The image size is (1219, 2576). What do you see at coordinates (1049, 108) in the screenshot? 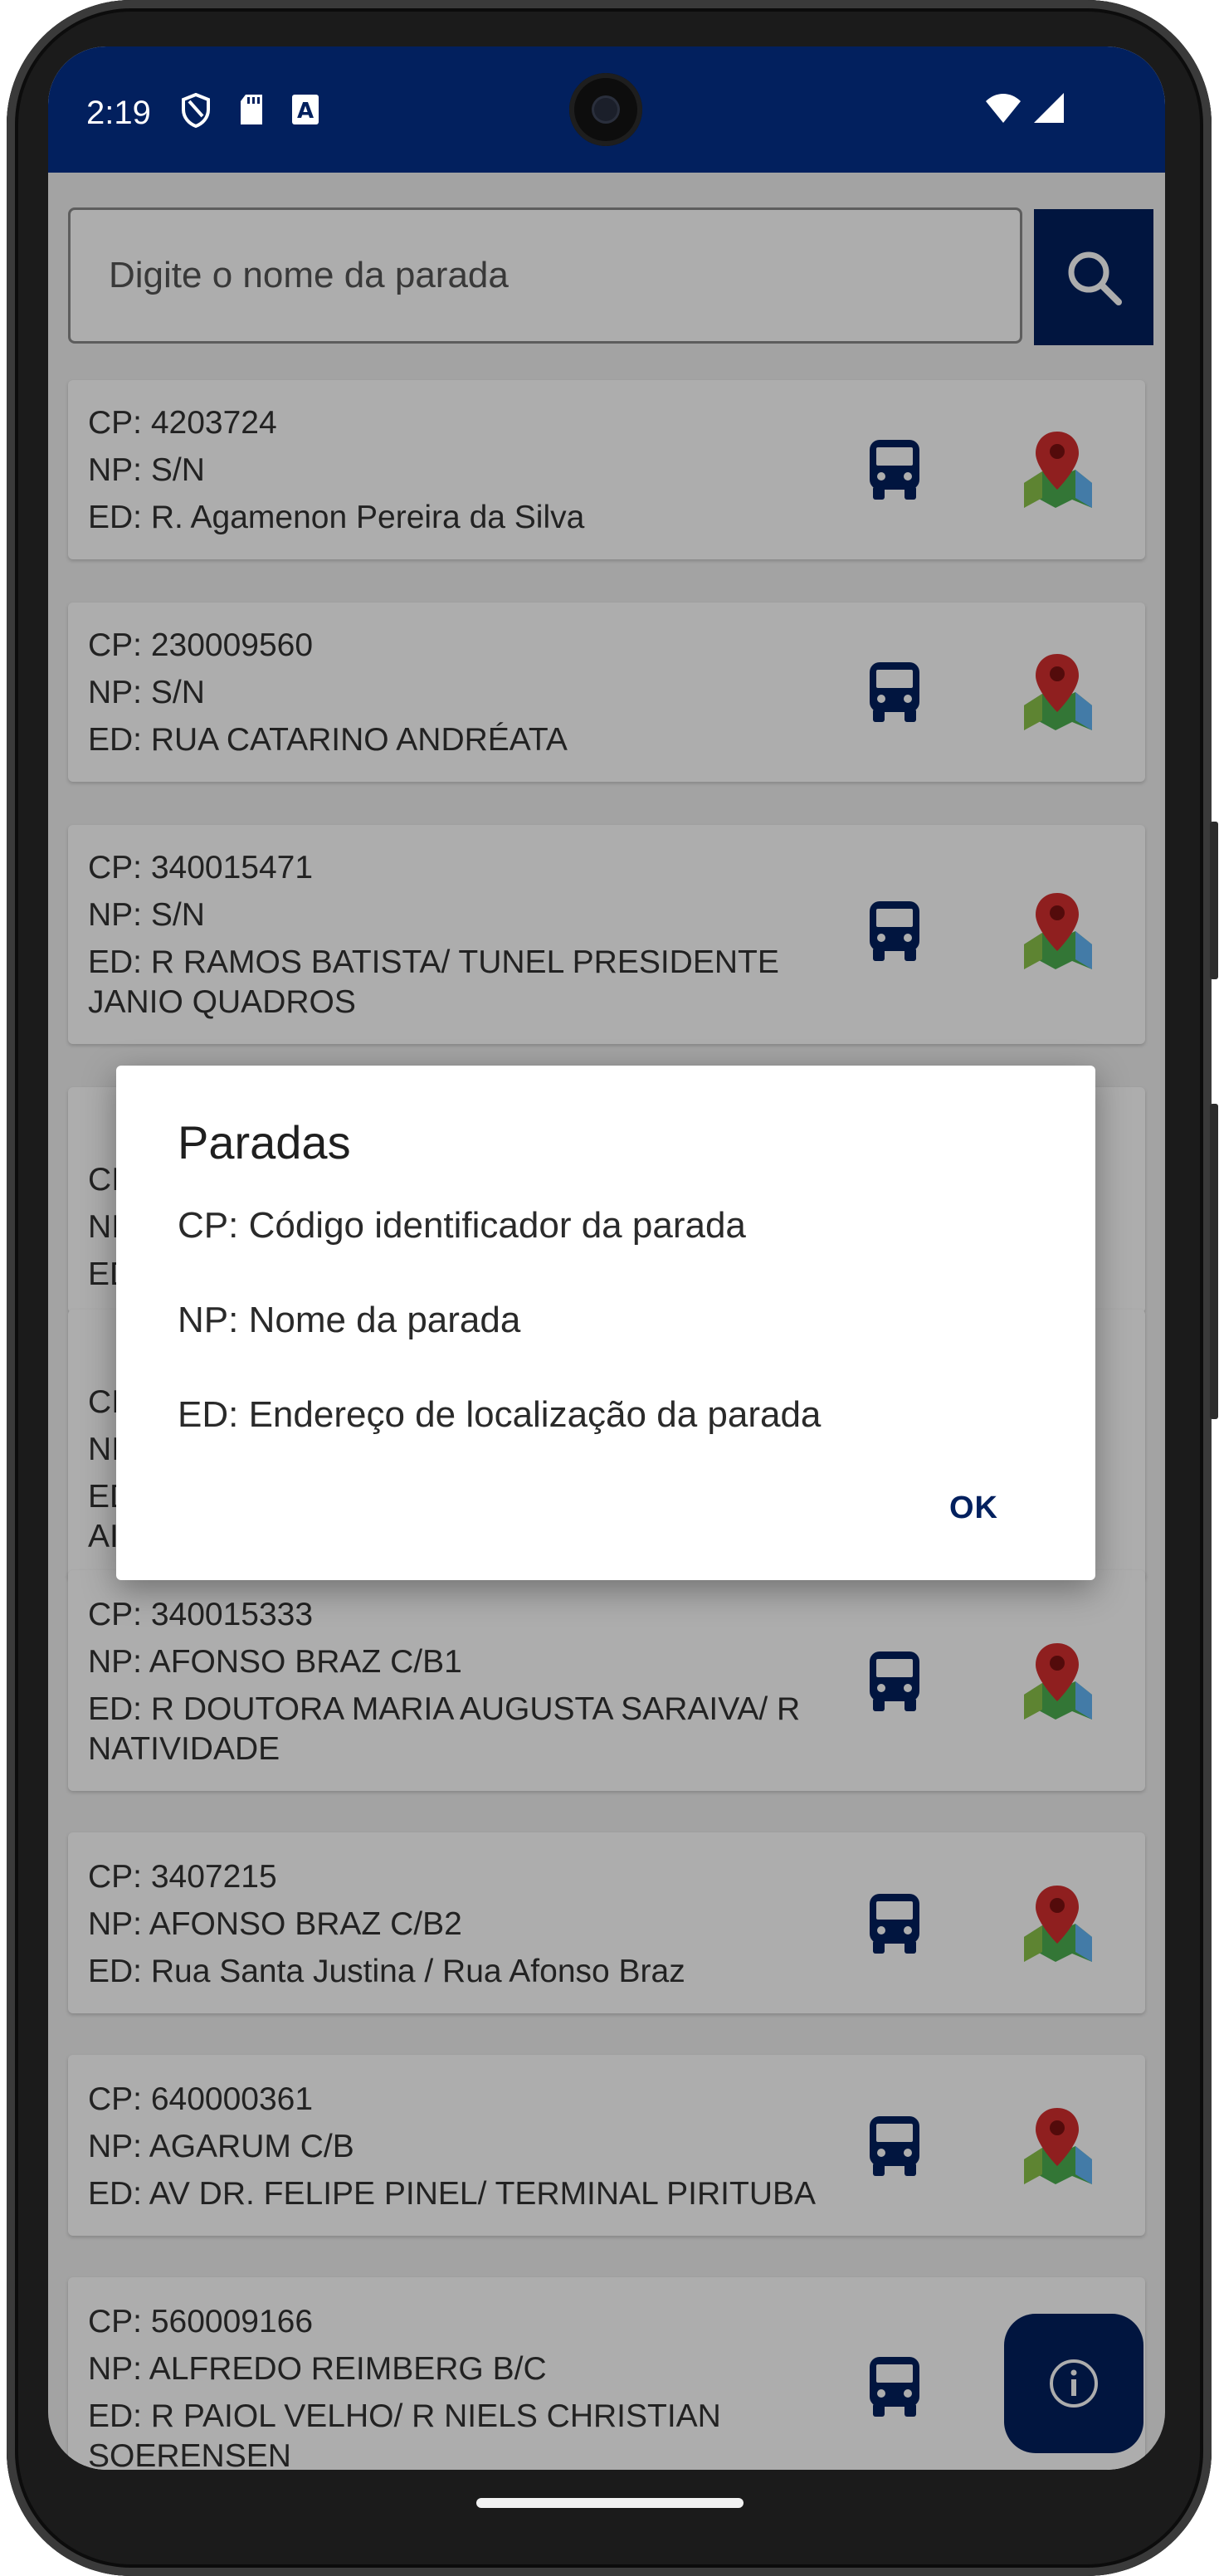
I see `signal-icon` at bounding box center [1049, 108].